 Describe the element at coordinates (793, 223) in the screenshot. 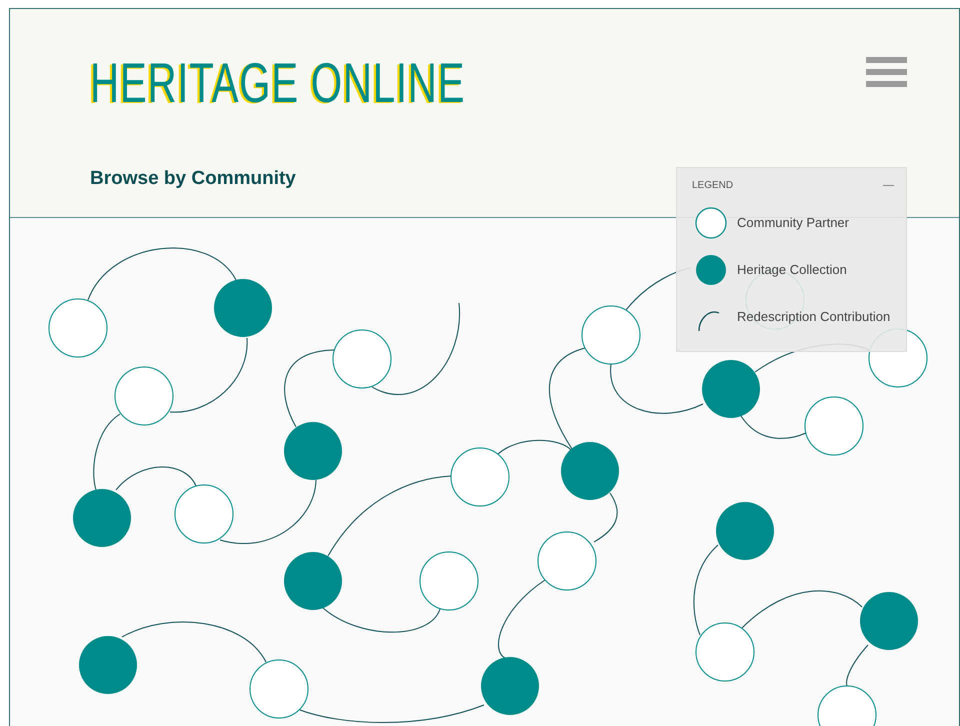

I see `legend-label: Community Partner` at that location.